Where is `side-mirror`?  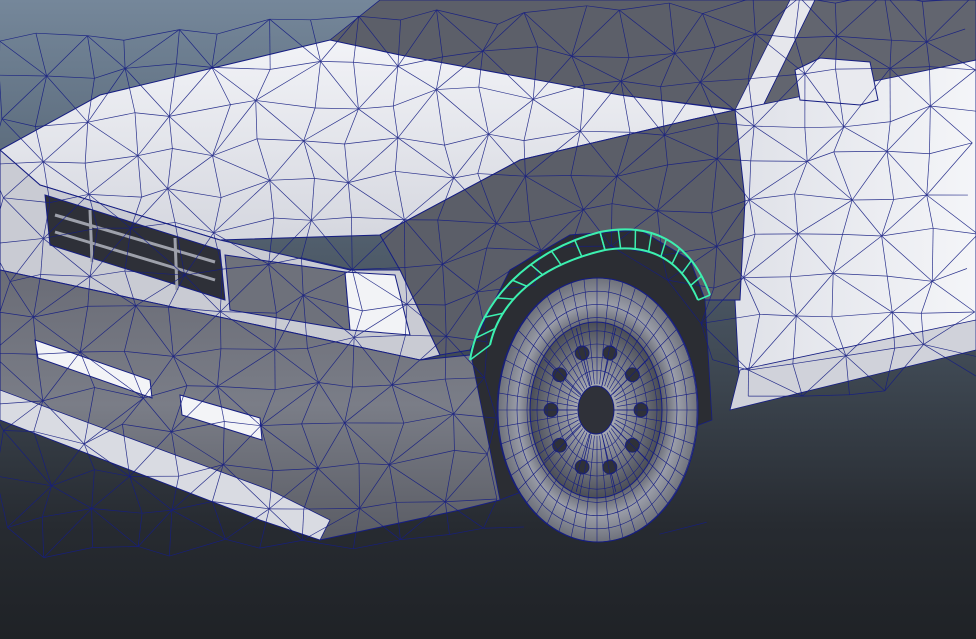
side-mirror is located at coordinates (836, 81).